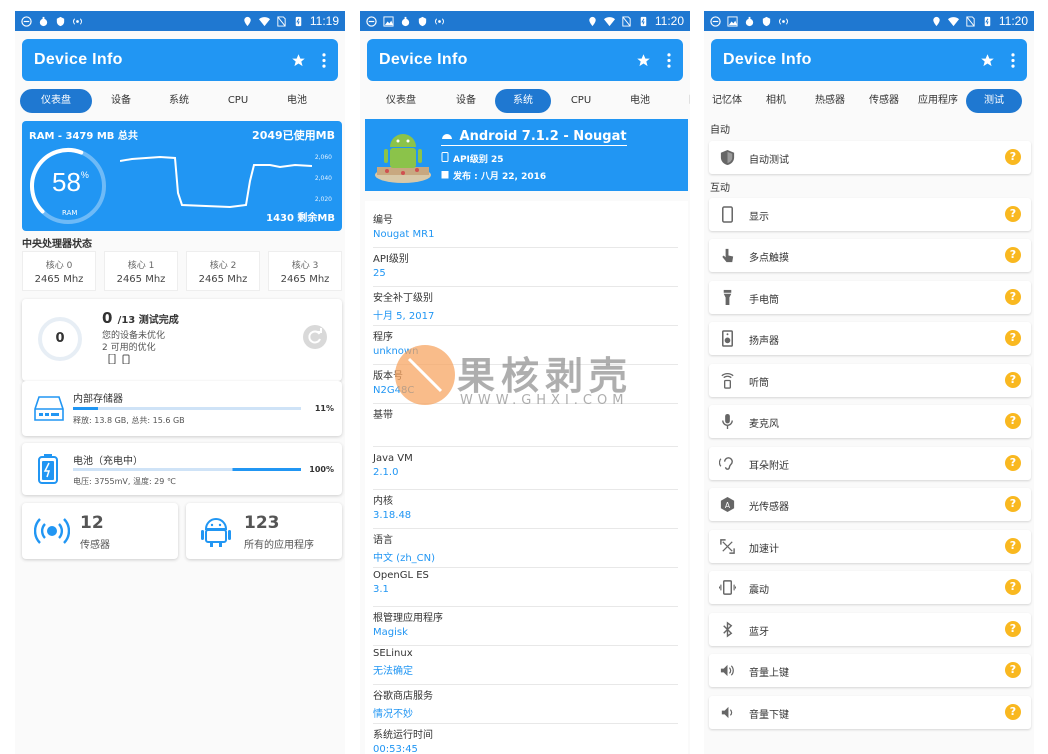  What do you see at coordinates (870, 712) in the screenshot?
I see `test-row-volume-down: 音量下键?` at bounding box center [870, 712].